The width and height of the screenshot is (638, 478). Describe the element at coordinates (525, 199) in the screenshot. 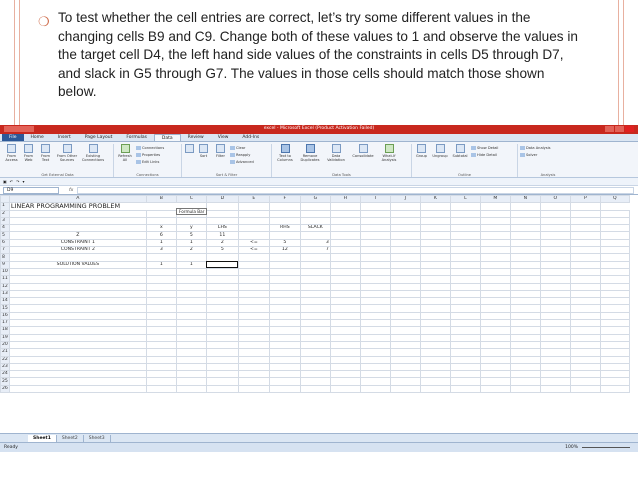

I see `column-header: N` at that location.